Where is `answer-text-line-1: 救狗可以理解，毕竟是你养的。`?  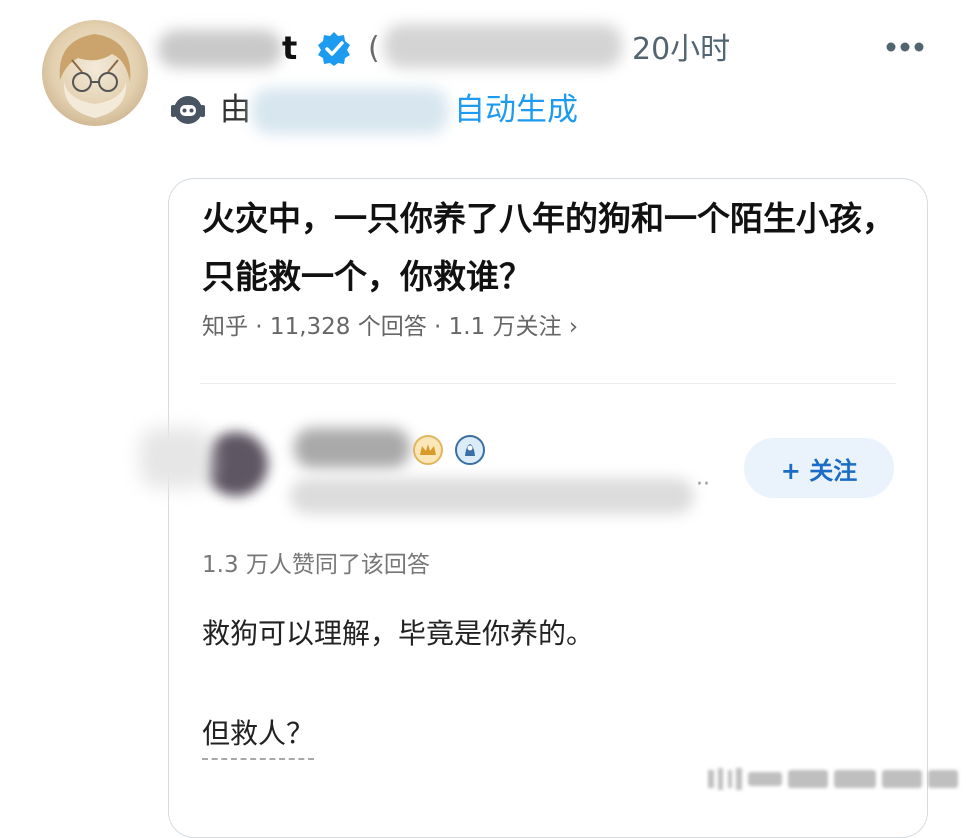 answer-text-line-1: 救狗可以理解，毕竟是你养的。 is located at coordinates (398, 634).